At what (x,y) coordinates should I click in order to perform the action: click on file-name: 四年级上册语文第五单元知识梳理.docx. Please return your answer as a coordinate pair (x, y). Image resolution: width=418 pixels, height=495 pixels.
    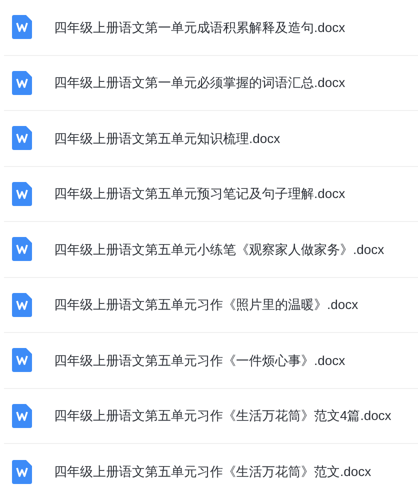
    Looking at the image, I should click on (167, 138).